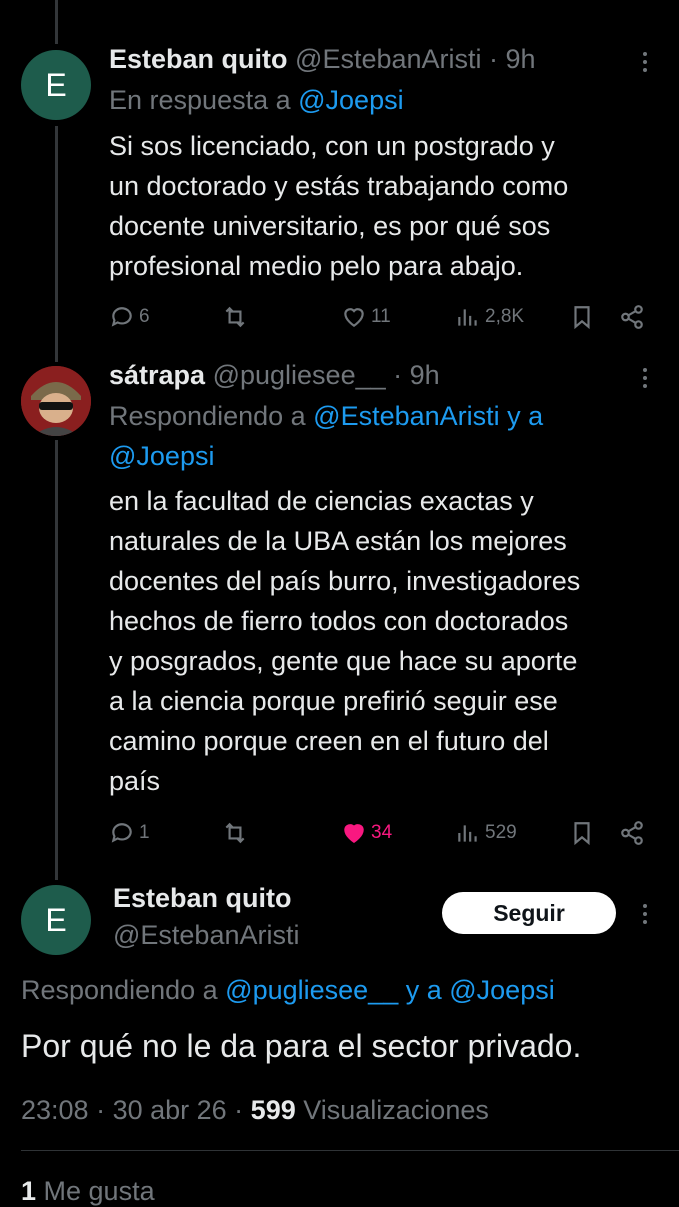 The image size is (679, 1207). I want to click on avatar, so click(56, 401).